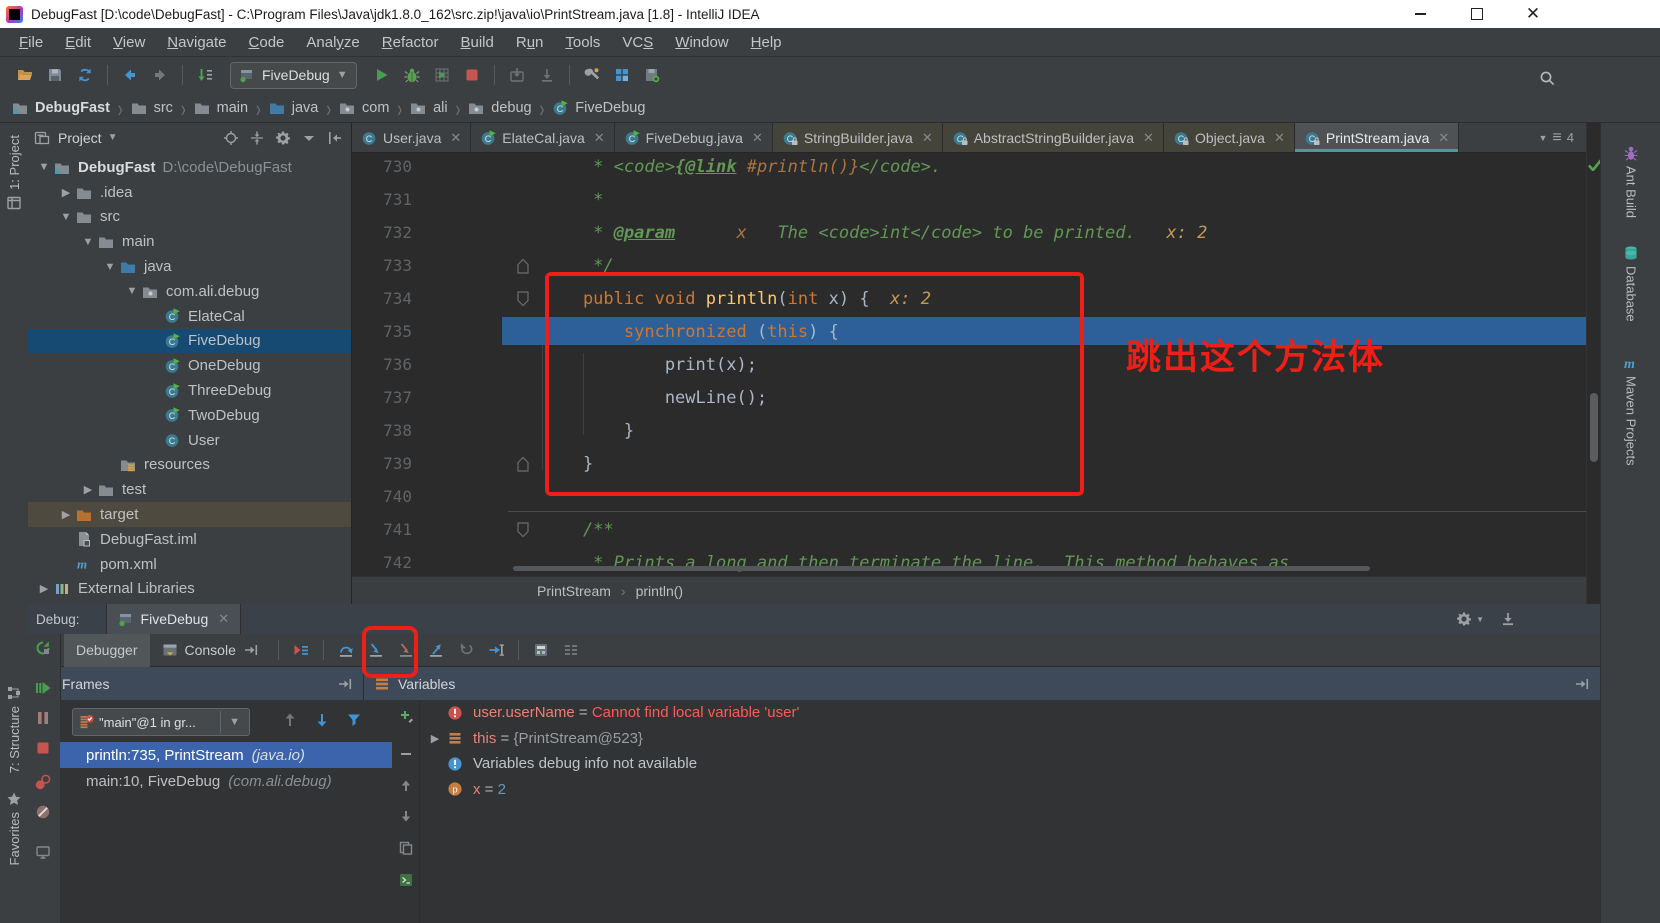 The width and height of the screenshot is (1660, 923). I want to click on frame-down-icon, so click(322, 720).